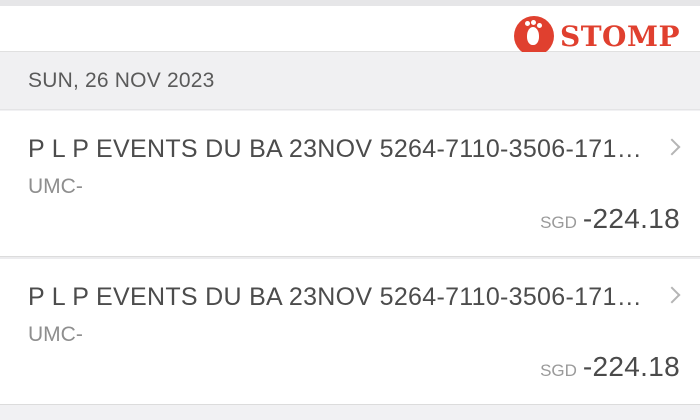 Image resolution: width=700 pixels, height=420 pixels. I want to click on date-section-header: SUN, 26 NOV 2023, so click(350, 81).